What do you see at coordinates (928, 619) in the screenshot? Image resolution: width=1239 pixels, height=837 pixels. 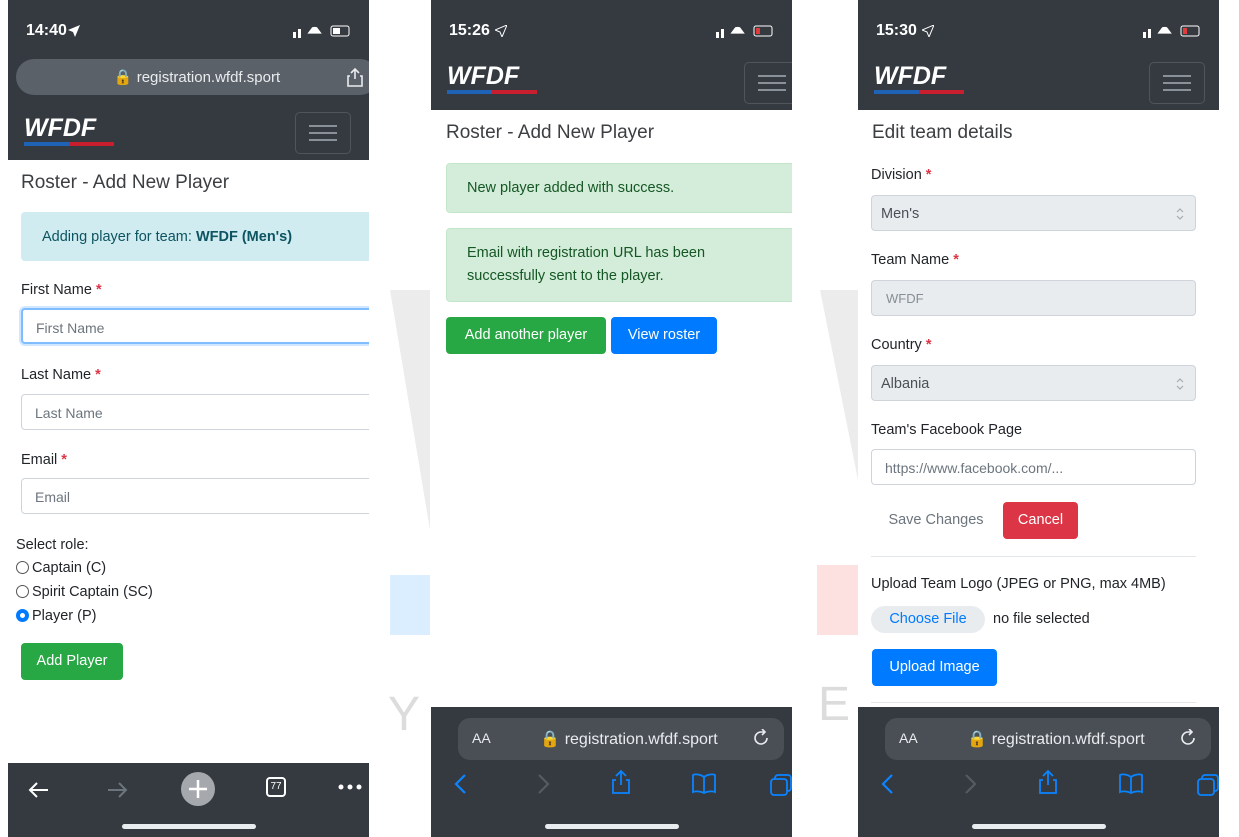 I see `choose-file-button: Choose File` at bounding box center [928, 619].